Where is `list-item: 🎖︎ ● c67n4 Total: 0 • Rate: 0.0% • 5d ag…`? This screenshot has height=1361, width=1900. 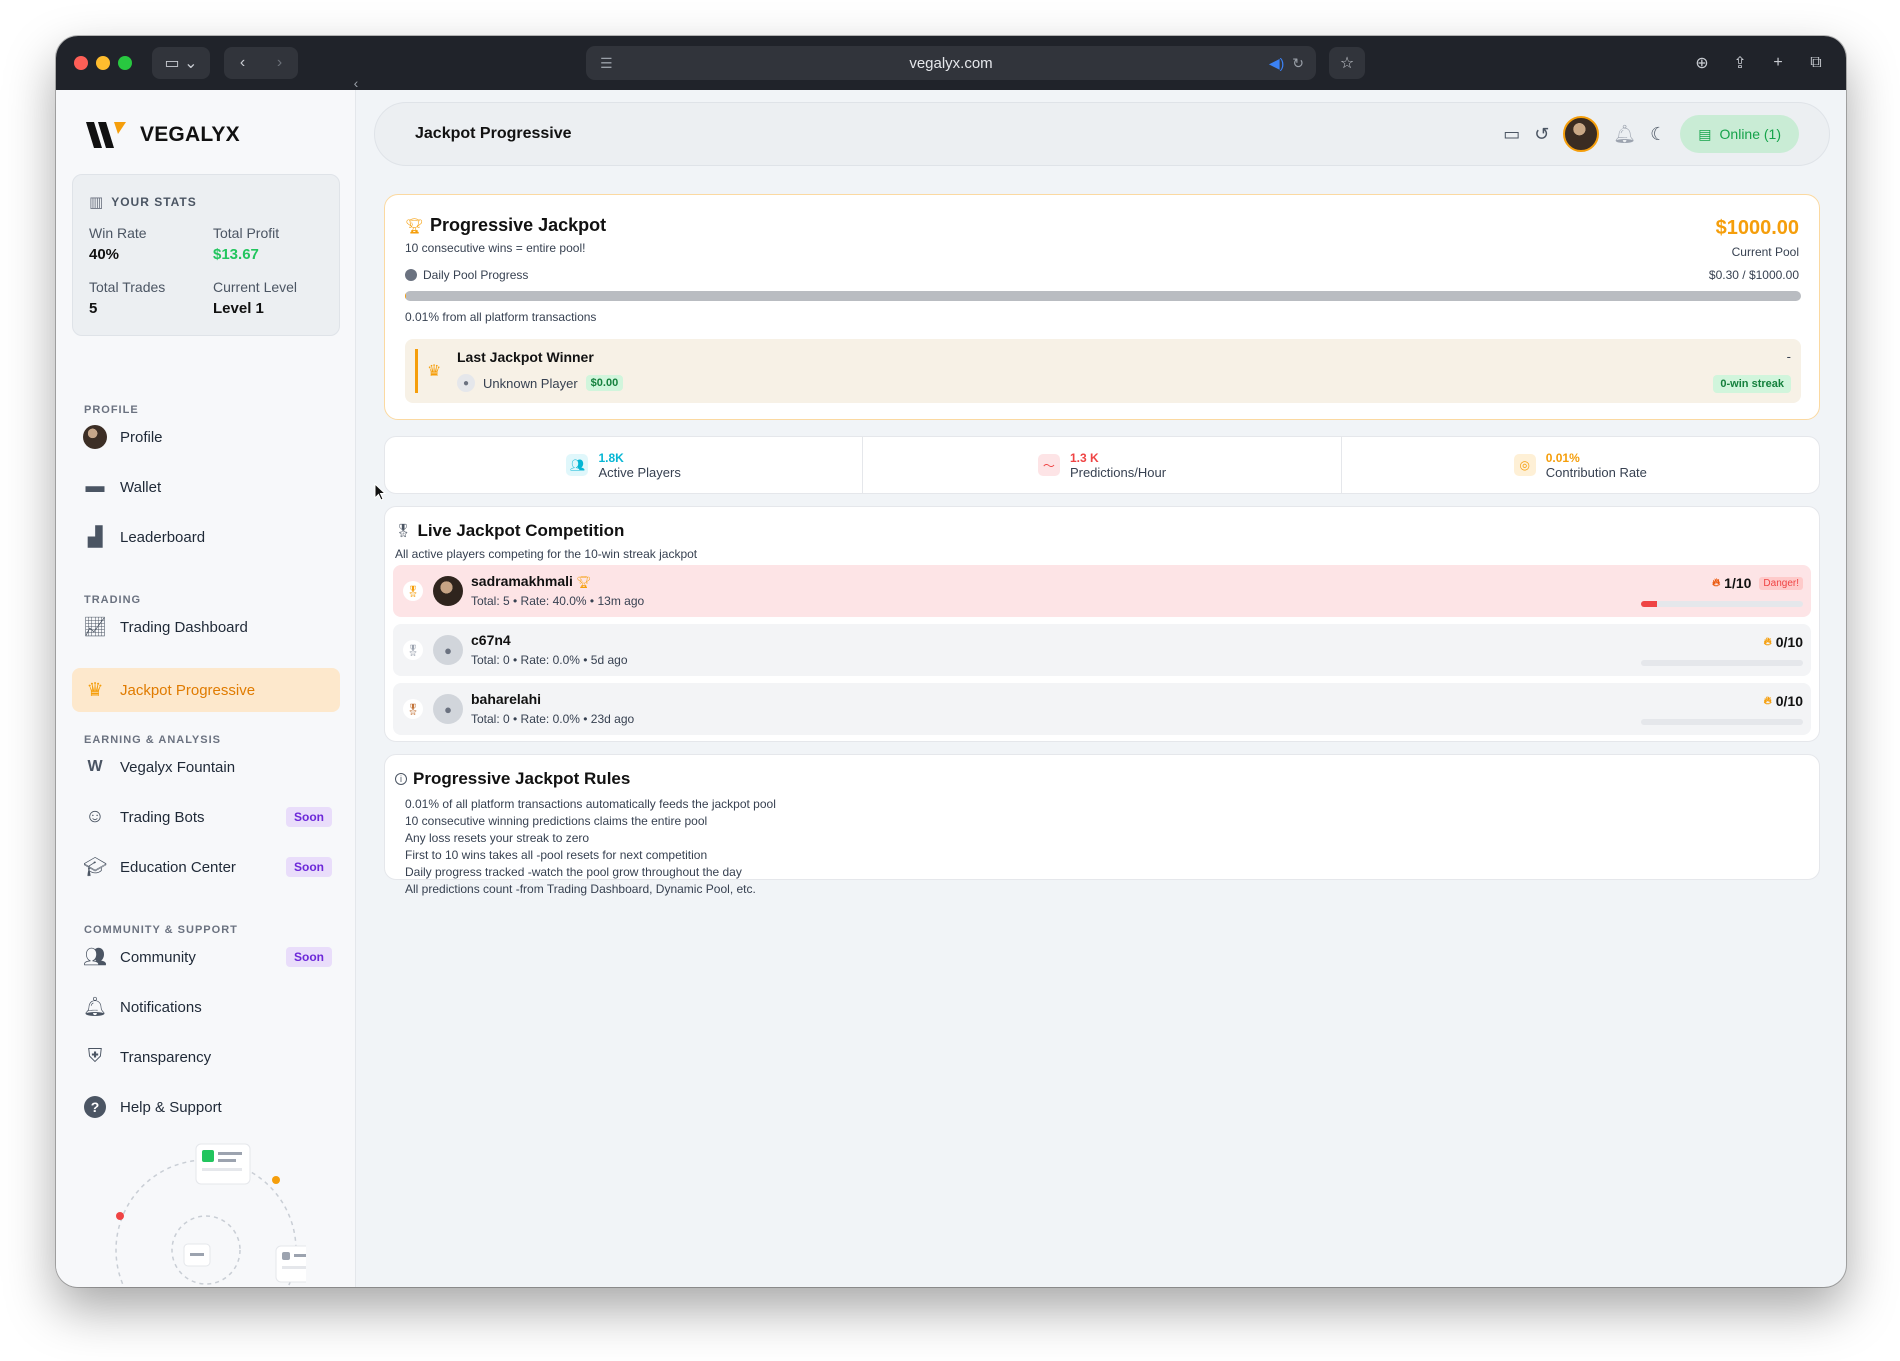 list-item: 🎖︎ ● c67n4 Total: 0 • Rate: 0.0% • 5d ag… is located at coordinates (1102, 650).